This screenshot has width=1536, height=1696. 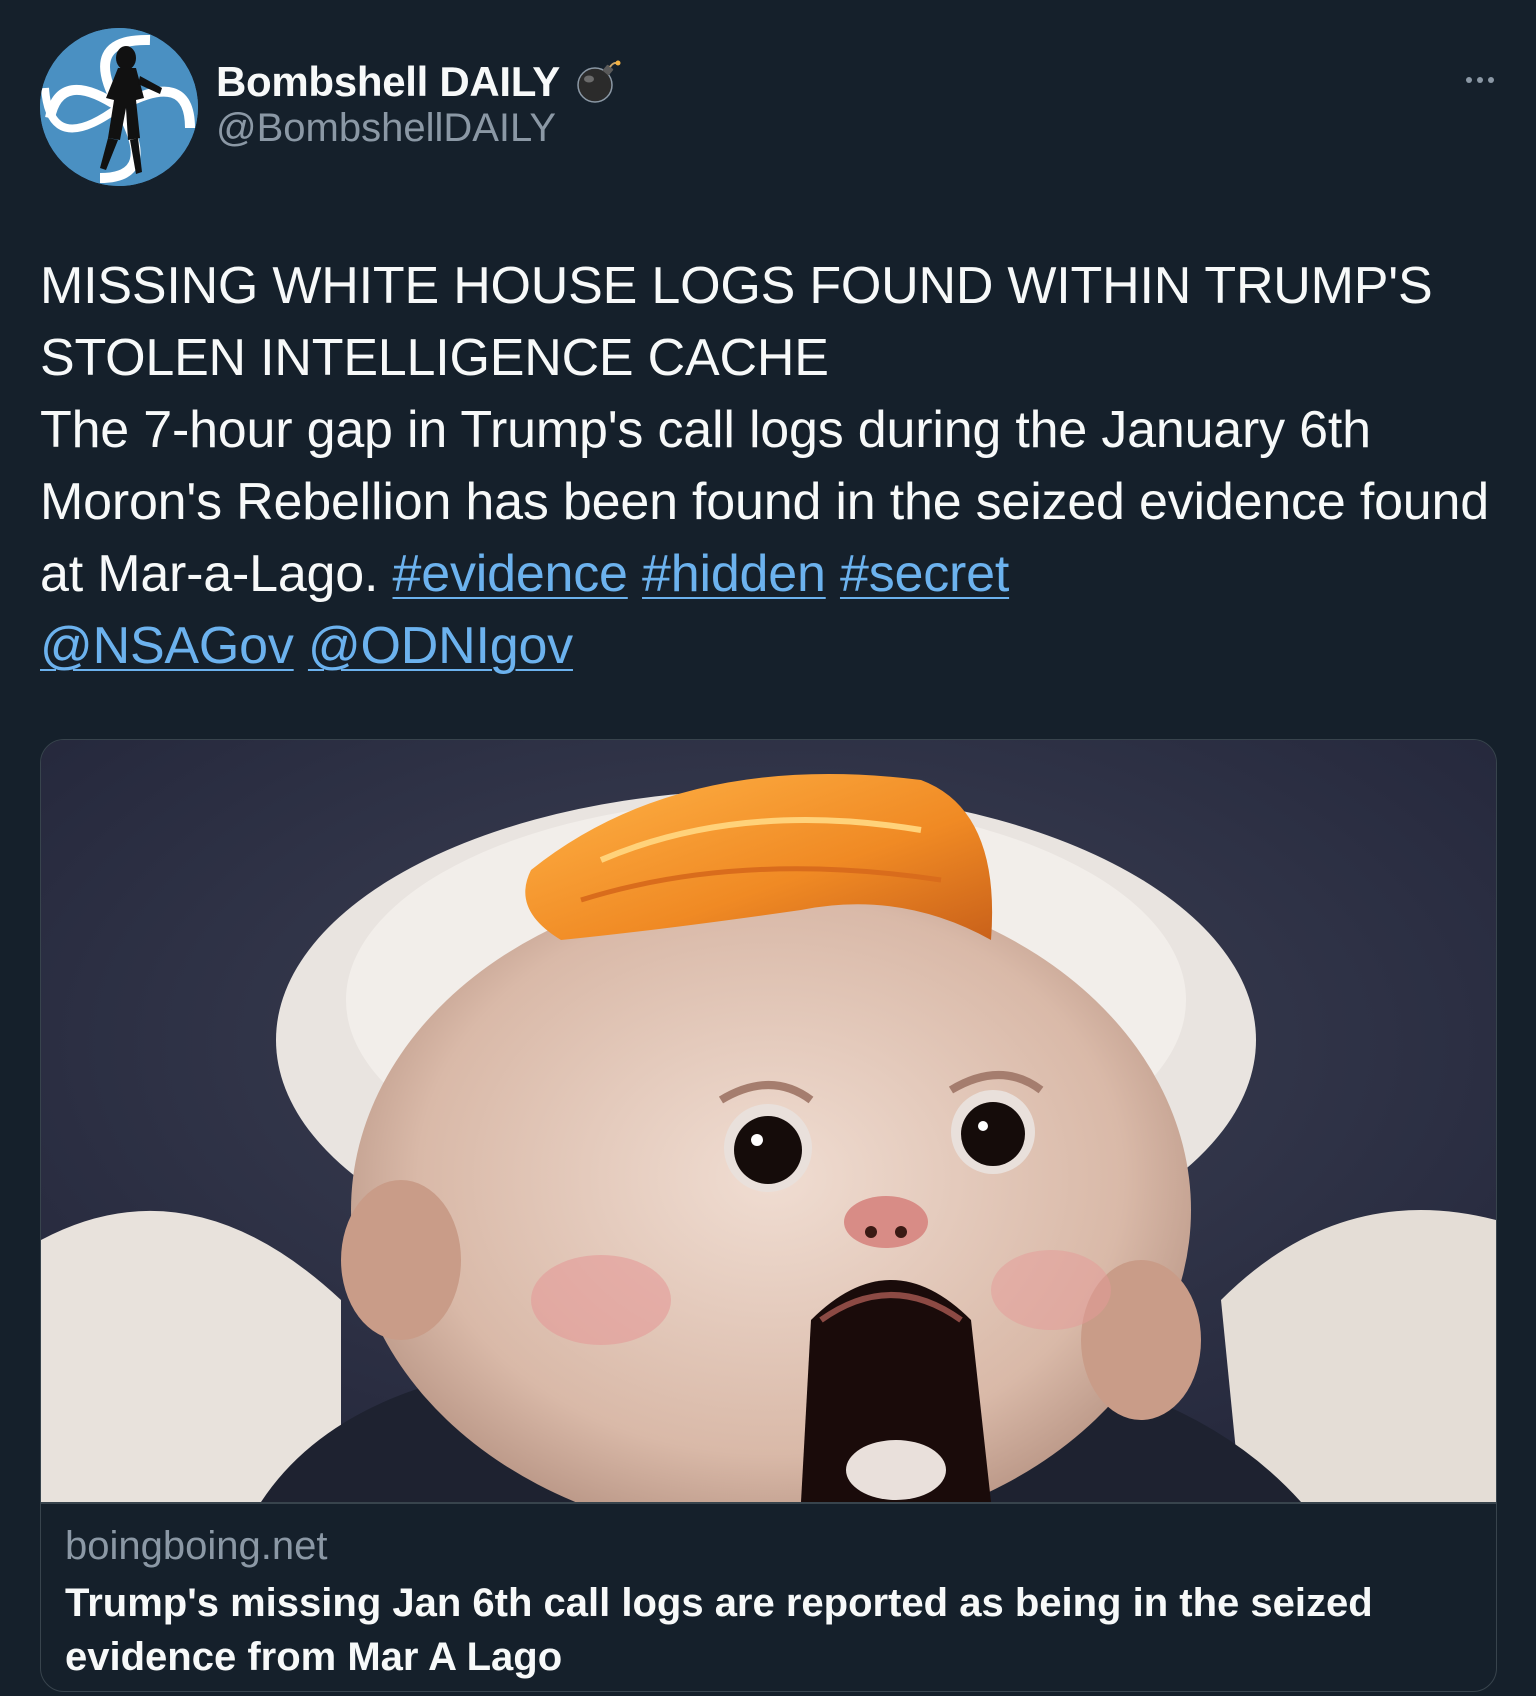 I want to click on more-options-button, so click(x=1480, y=80).